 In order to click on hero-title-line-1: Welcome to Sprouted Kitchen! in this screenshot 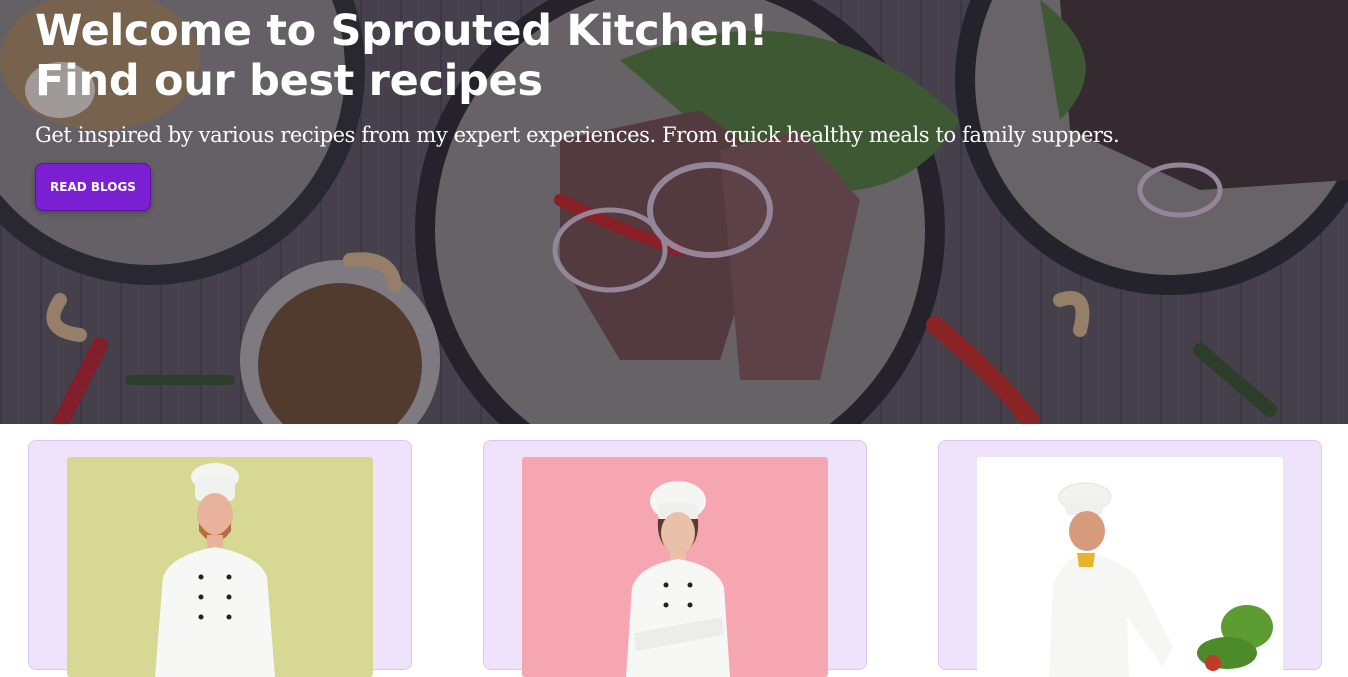, I will do `click(402, 31)`.